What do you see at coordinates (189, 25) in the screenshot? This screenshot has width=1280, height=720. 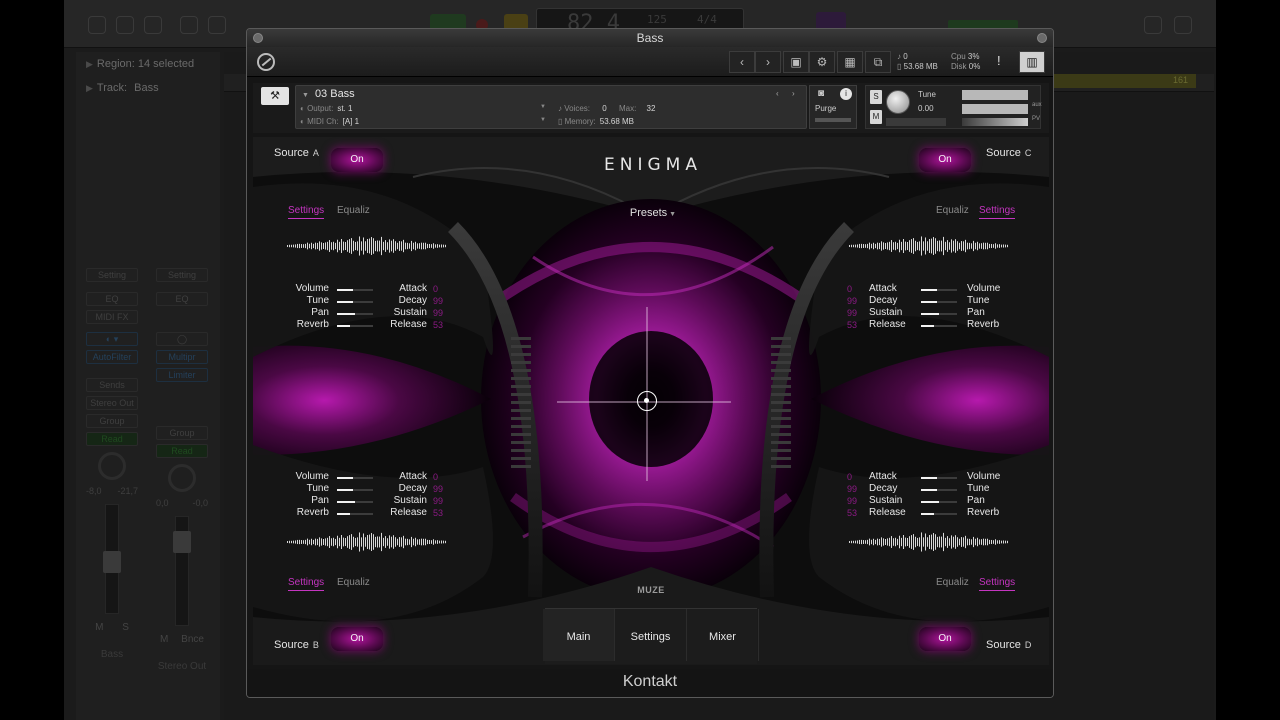 I see `smart-controls-icon` at bounding box center [189, 25].